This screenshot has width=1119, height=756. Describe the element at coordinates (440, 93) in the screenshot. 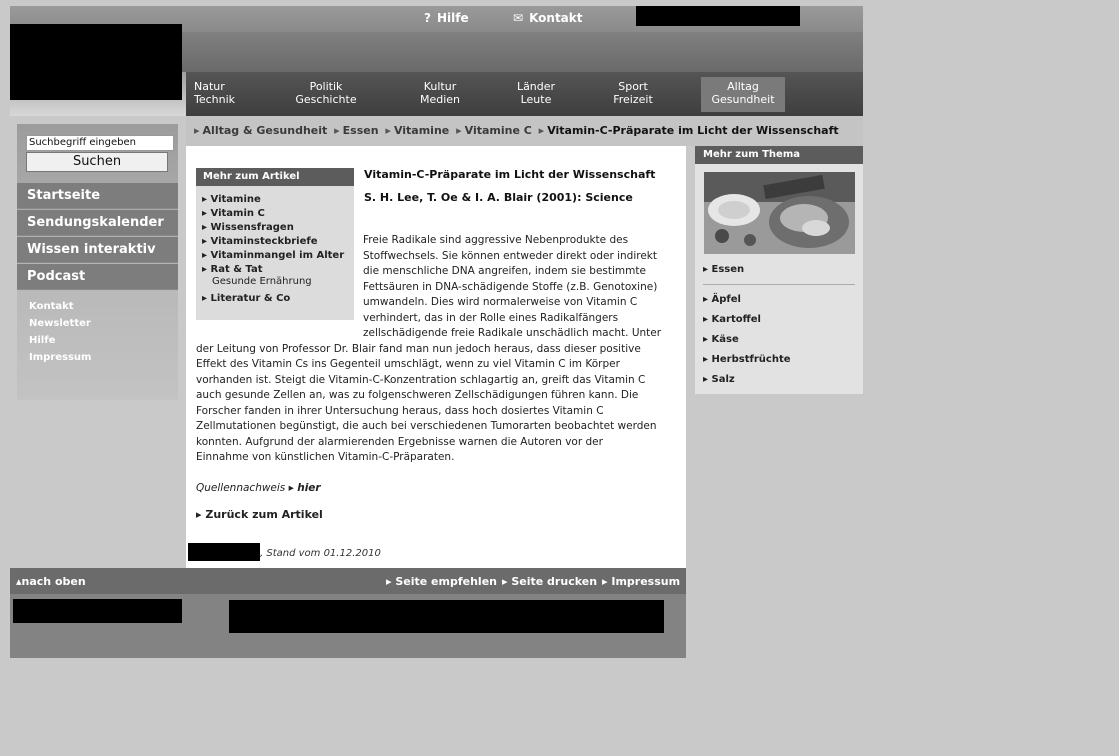

I see `nav-kultur-medien: Kultur Medien` at that location.